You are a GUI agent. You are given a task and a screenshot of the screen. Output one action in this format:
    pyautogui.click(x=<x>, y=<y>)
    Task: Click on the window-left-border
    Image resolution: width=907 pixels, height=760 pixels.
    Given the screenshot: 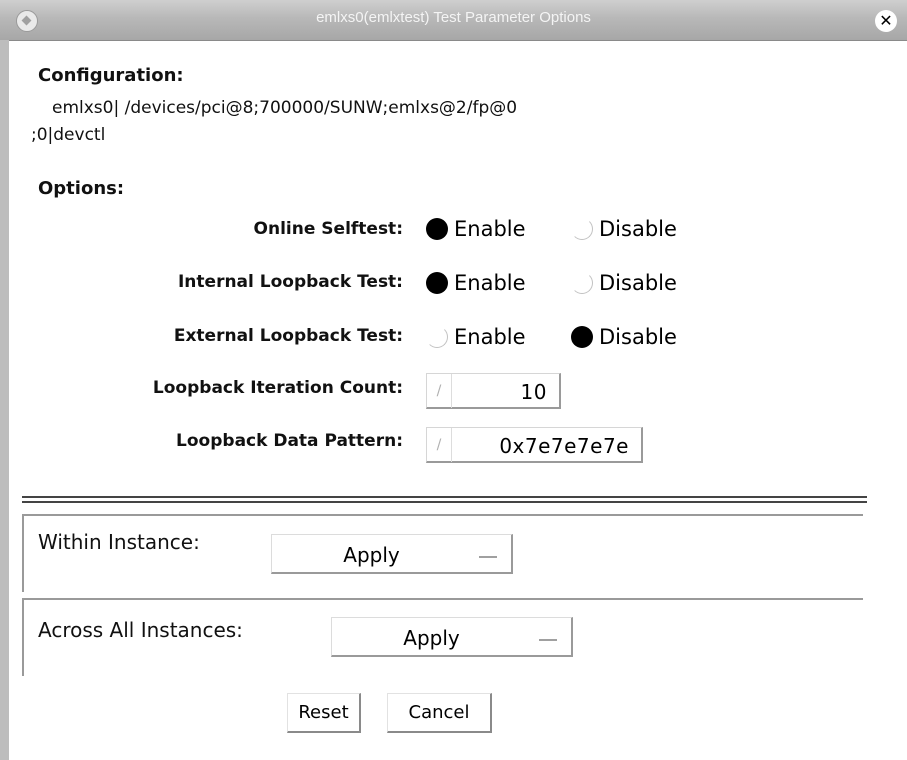 What is the action you would take?
    pyautogui.click(x=4, y=400)
    